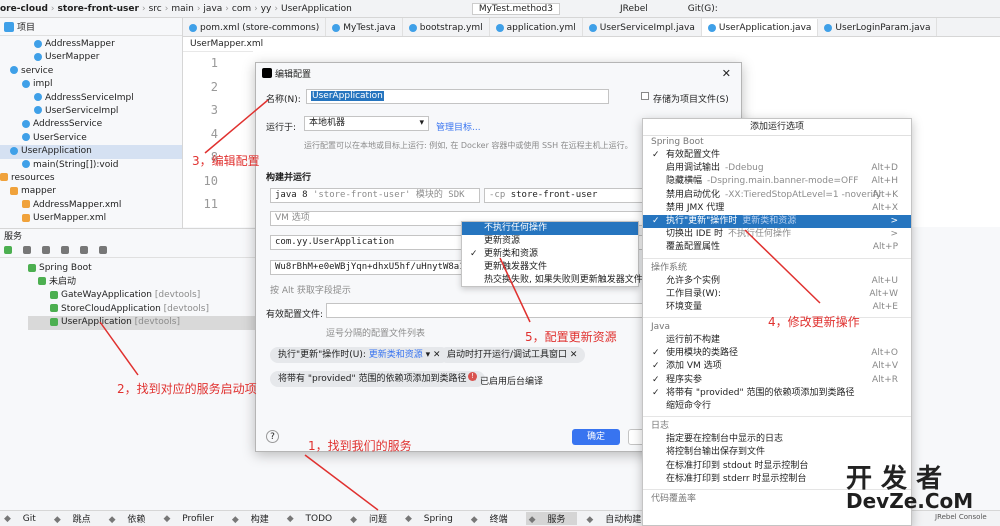 The image size is (1000, 526). What do you see at coordinates (360, 446) in the screenshot?
I see `annotation-1: 1，找到我们的服务` at bounding box center [360, 446].